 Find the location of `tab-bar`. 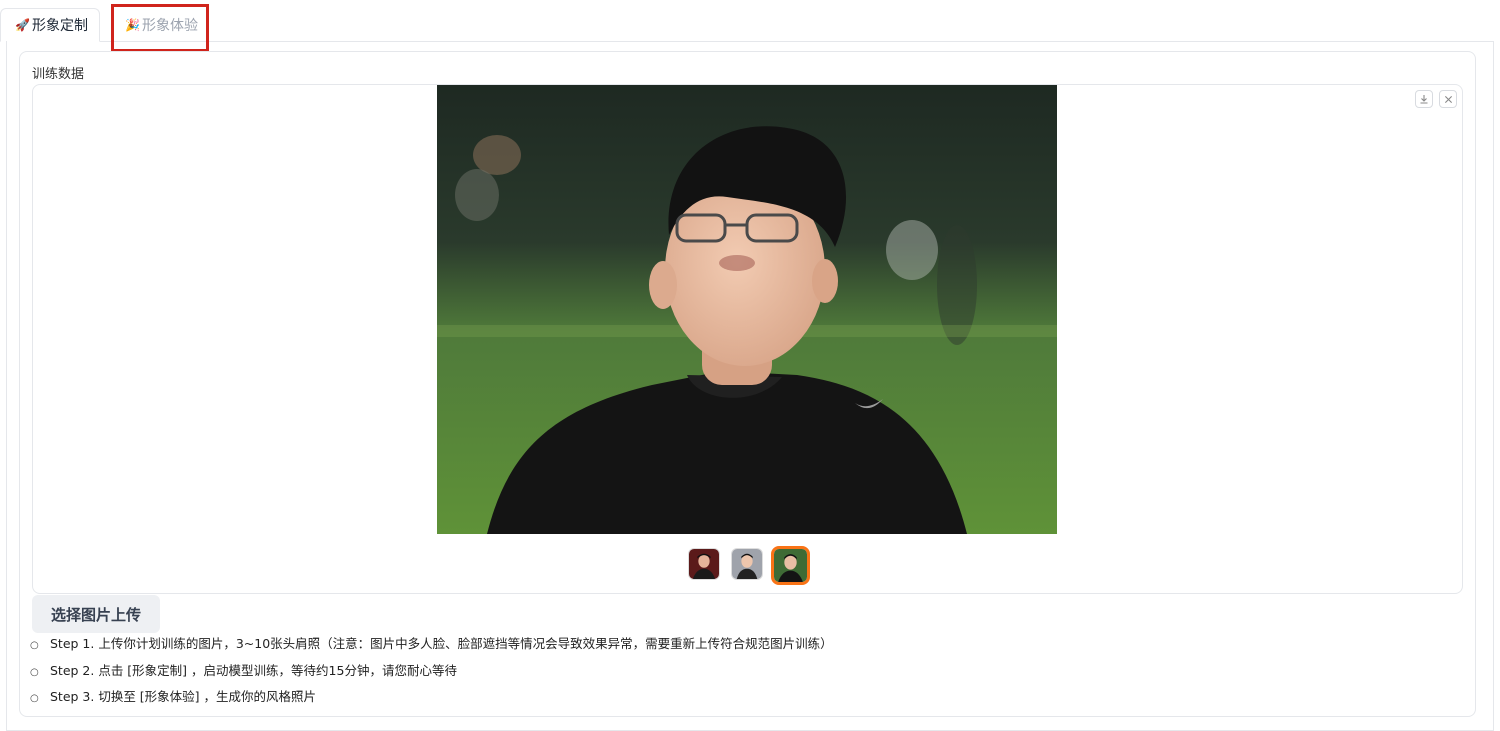

tab-bar is located at coordinates (750, 21).